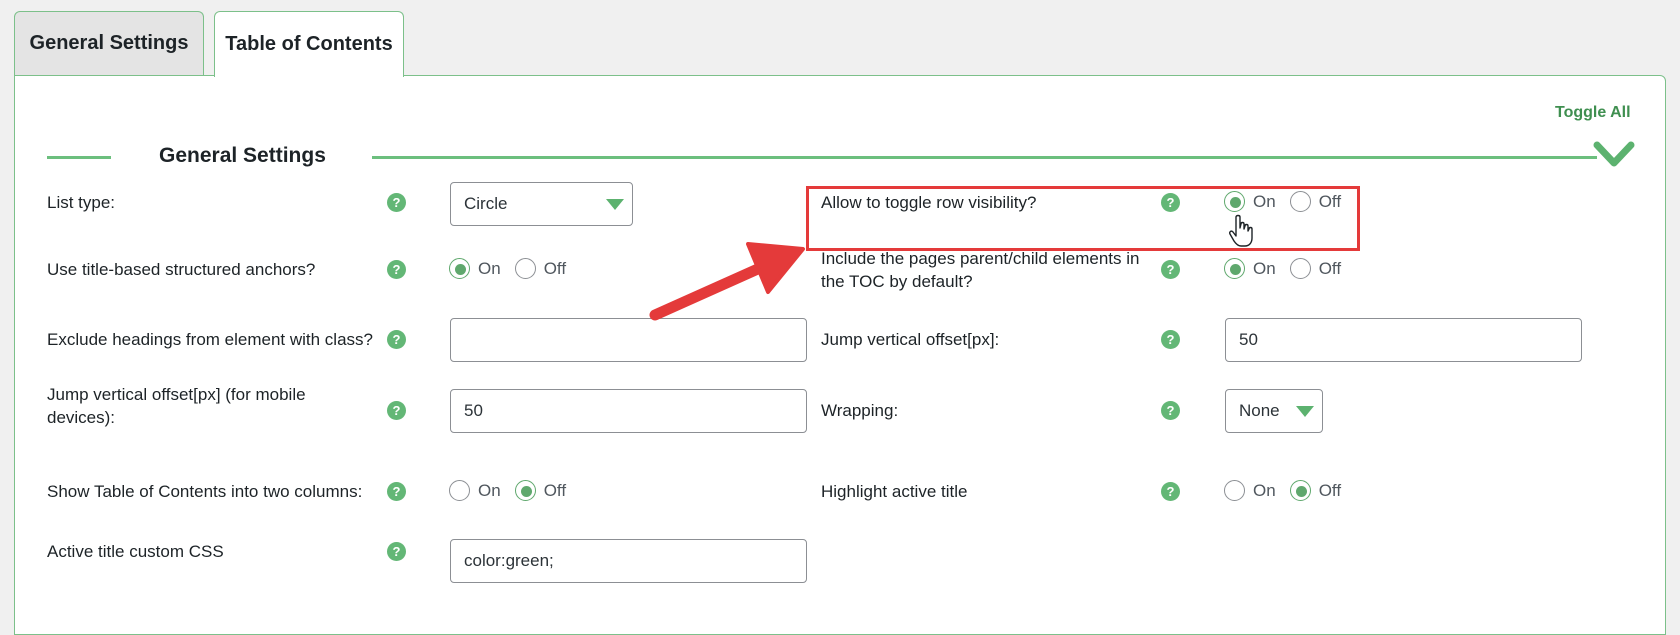 The height and width of the screenshot is (635, 1680). I want to click on mobile-offset-label-line1: Jump vertical offset[px] (for mobile, so click(176, 394).